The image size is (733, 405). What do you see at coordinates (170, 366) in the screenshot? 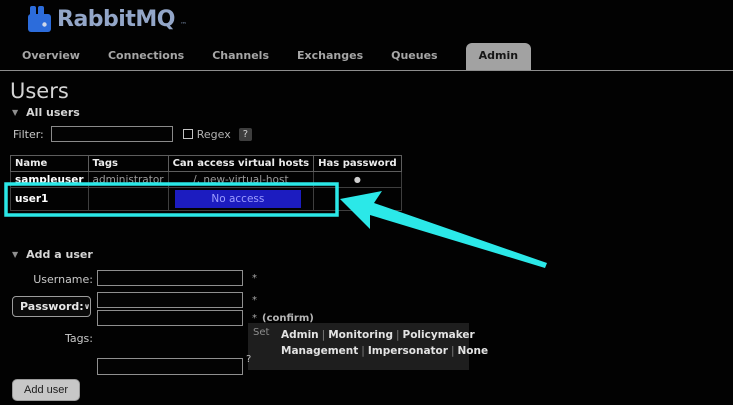
I see `tags-field` at bounding box center [170, 366].